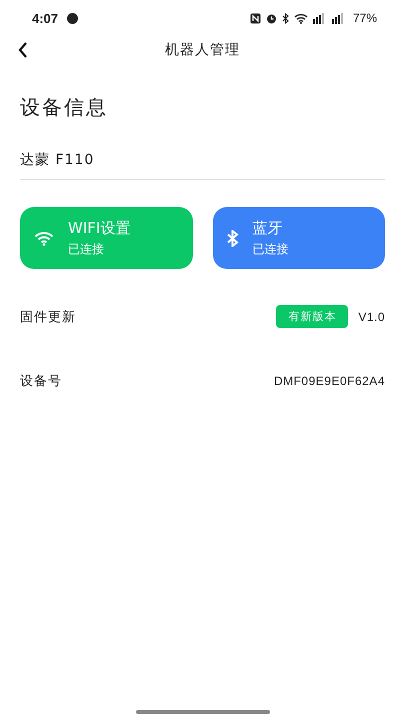 This screenshot has height=720, width=405. I want to click on notification-icon, so click(72, 18).